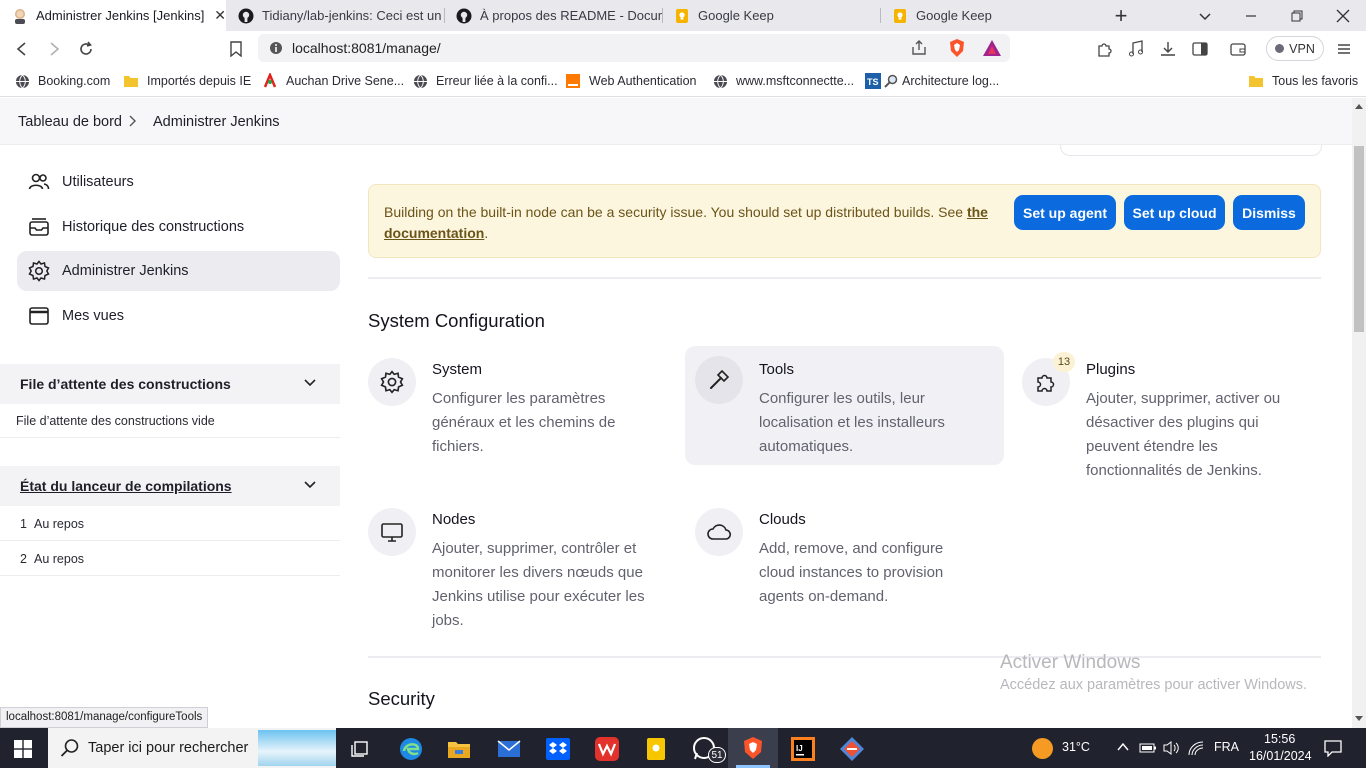  Describe the element at coordinates (1200, 49) in the screenshot. I see `sidebar-toggle-icon` at that location.